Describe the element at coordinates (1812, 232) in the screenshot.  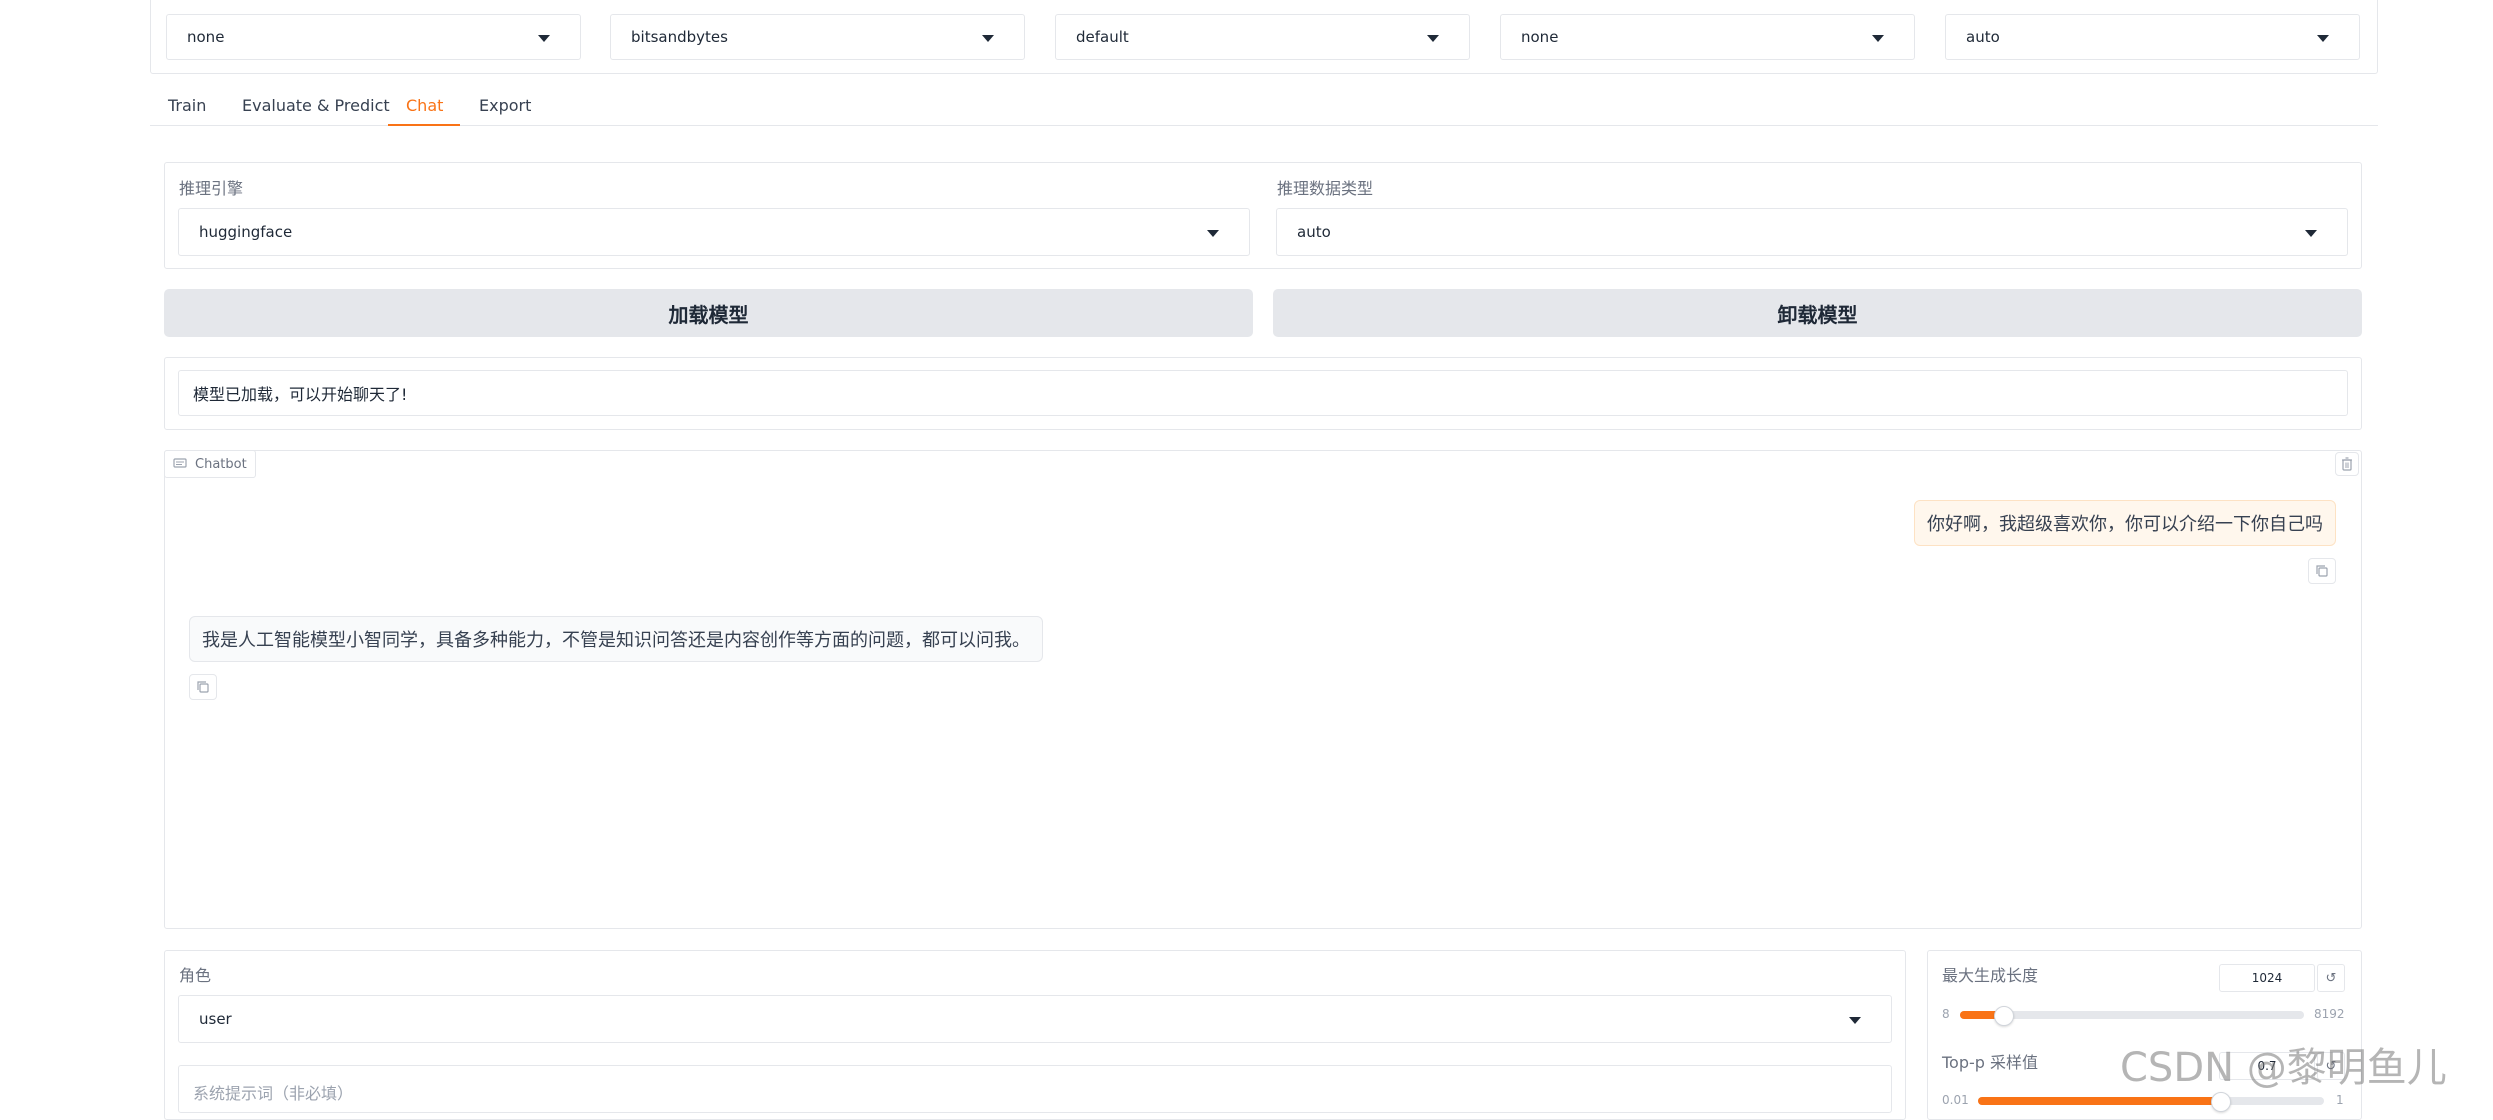
I see `infer-dtype-dropdown: auto` at that location.